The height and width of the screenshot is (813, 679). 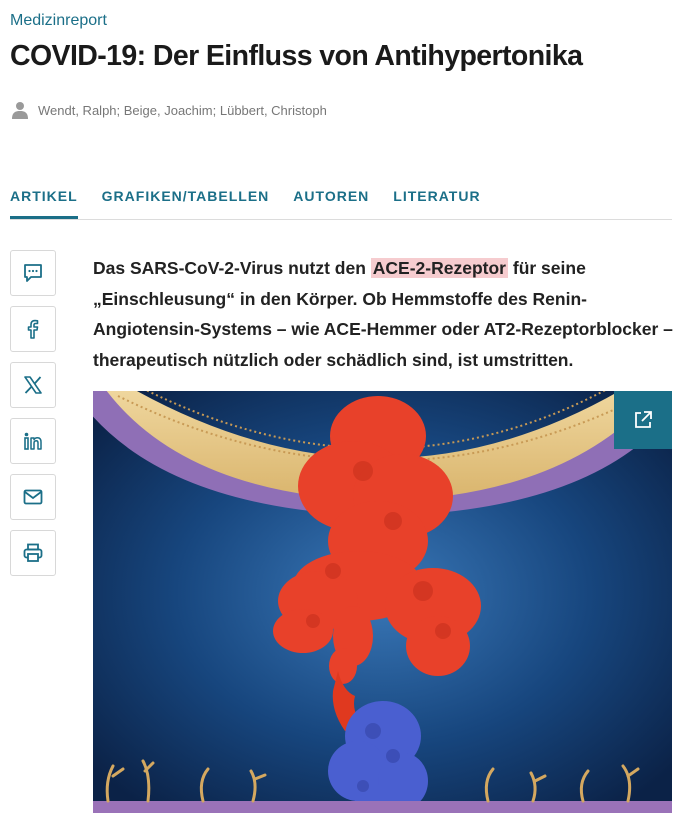 I want to click on facebook-icon, so click(x=33, y=329).